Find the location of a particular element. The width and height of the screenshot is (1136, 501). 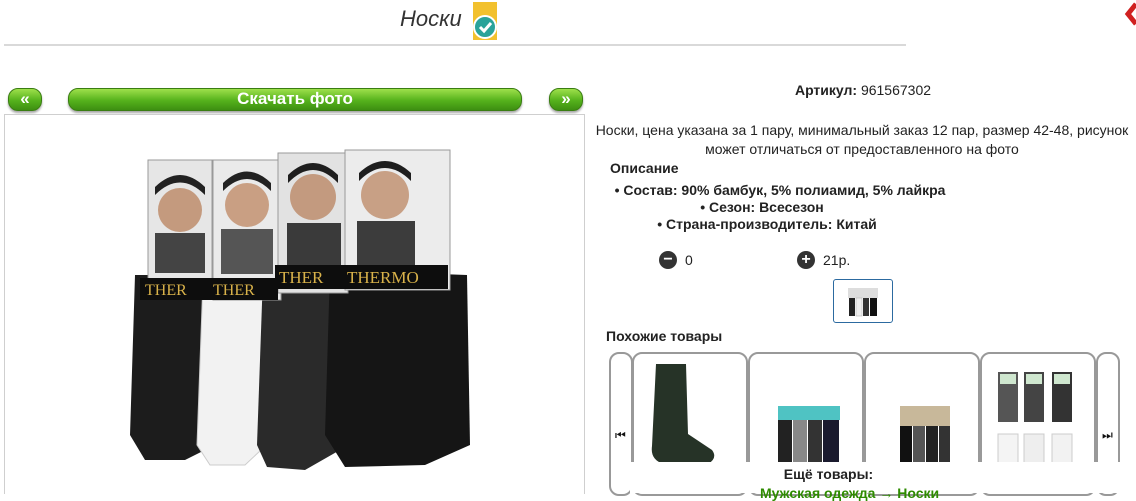

download-photo-button: Скачать фото is located at coordinates (295, 99).